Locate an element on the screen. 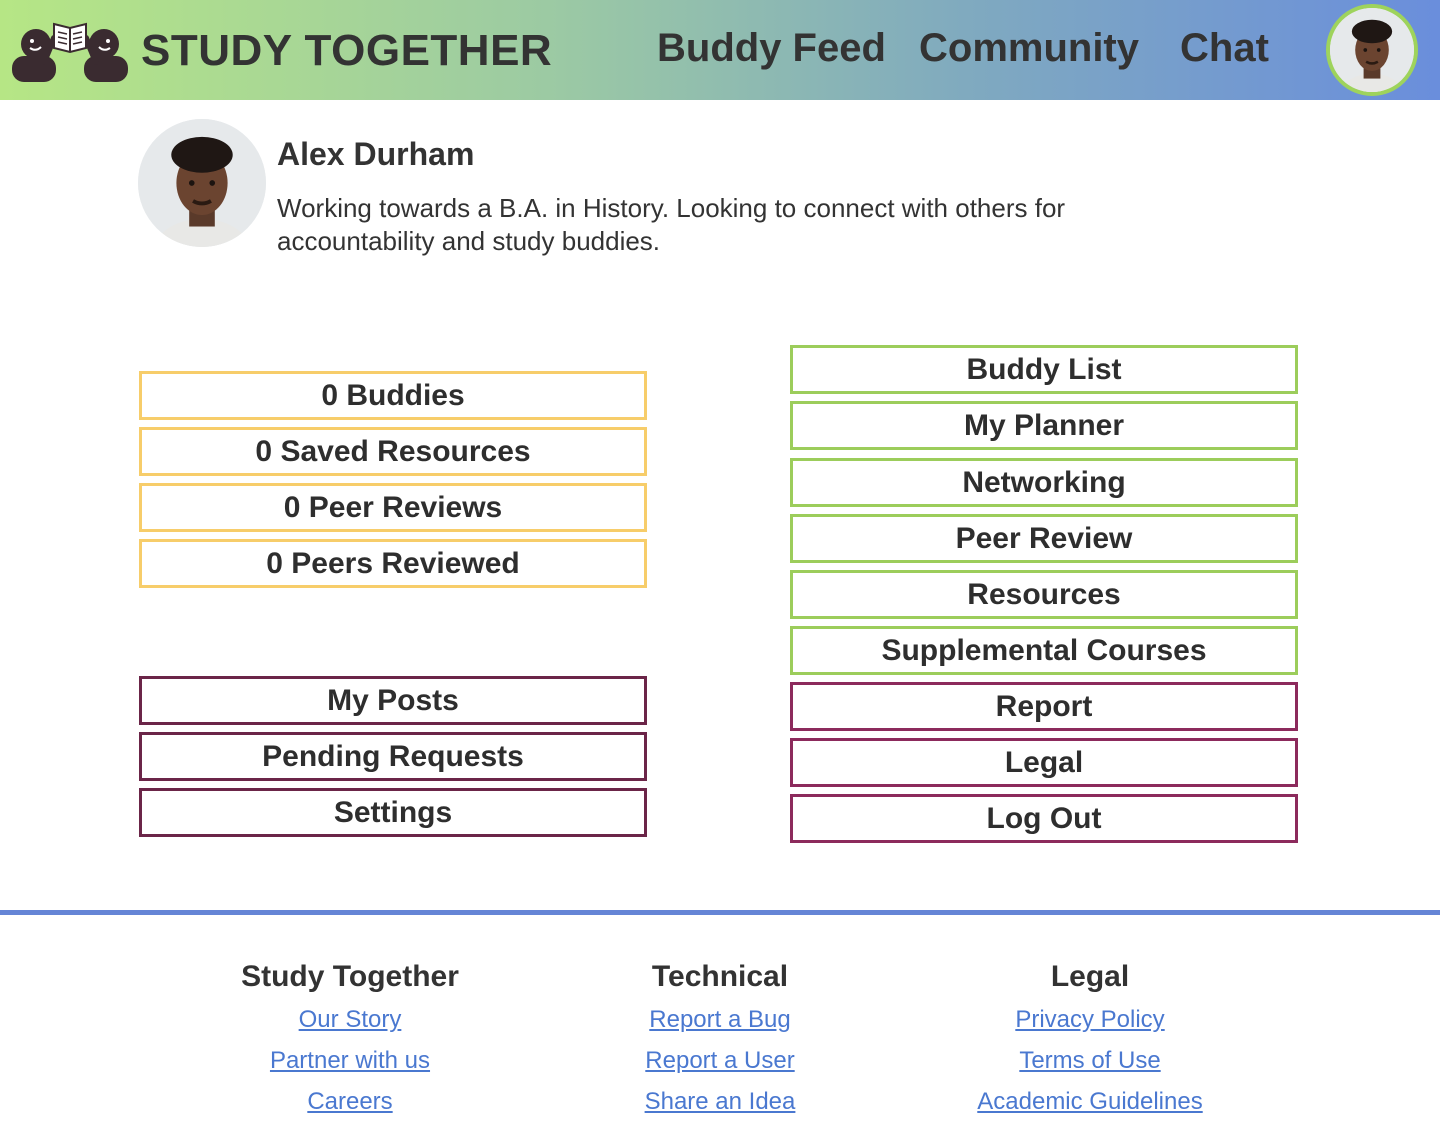 The height and width of the screenshot is (1129, 1440). user-avatar-button is located at coordinates (1372, 50).